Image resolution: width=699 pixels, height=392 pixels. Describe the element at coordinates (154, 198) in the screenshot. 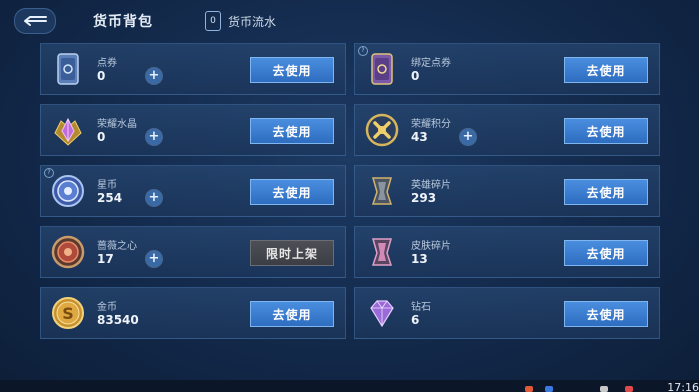

I see `add-star-coin-button: +` at that location.